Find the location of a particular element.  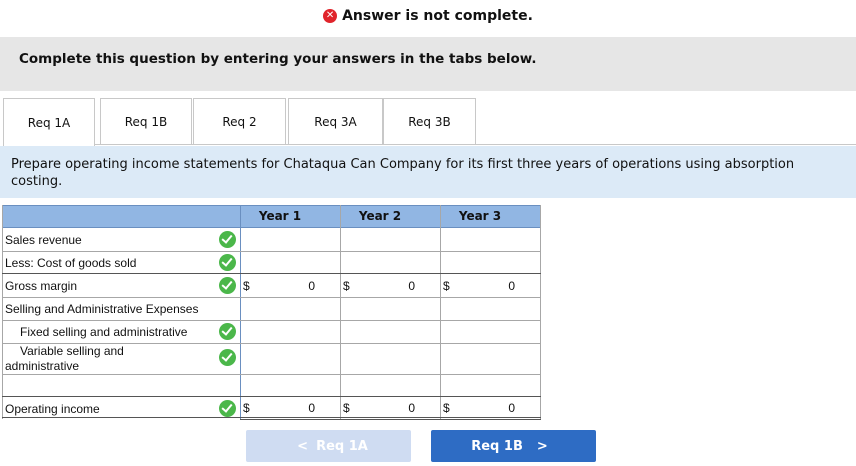

tab-label: Req 1B is located at coordinates (146, 121).